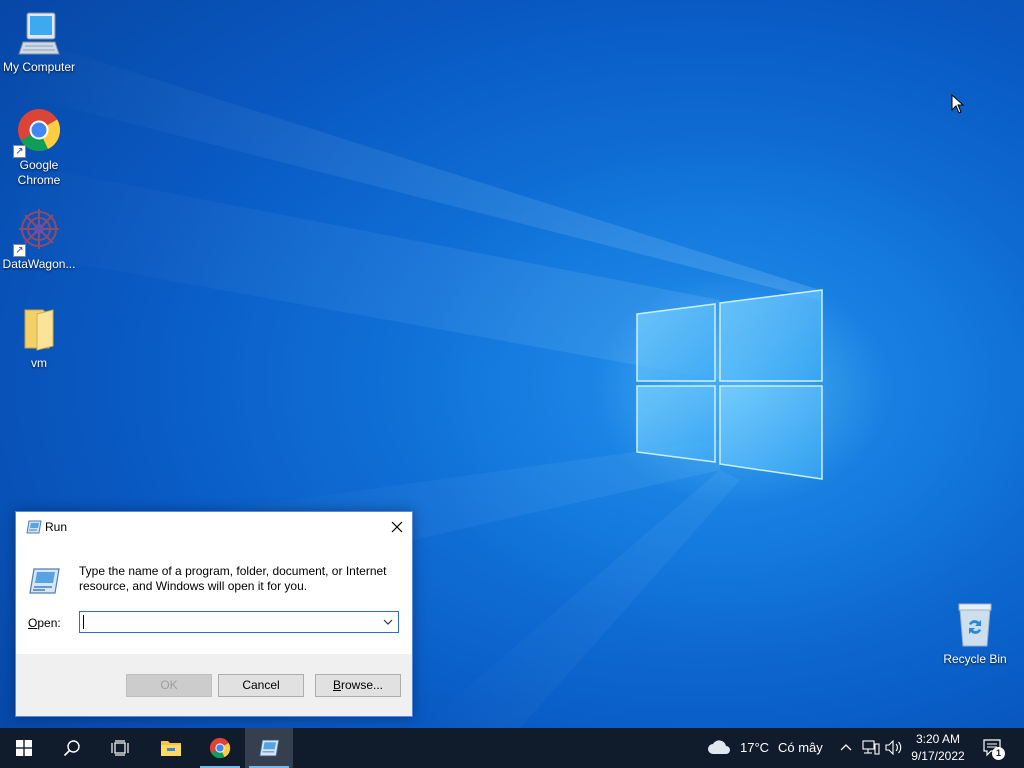  Describe the element at coordinates (83, 622) in the screenshot. I see `text-caret` at that location.